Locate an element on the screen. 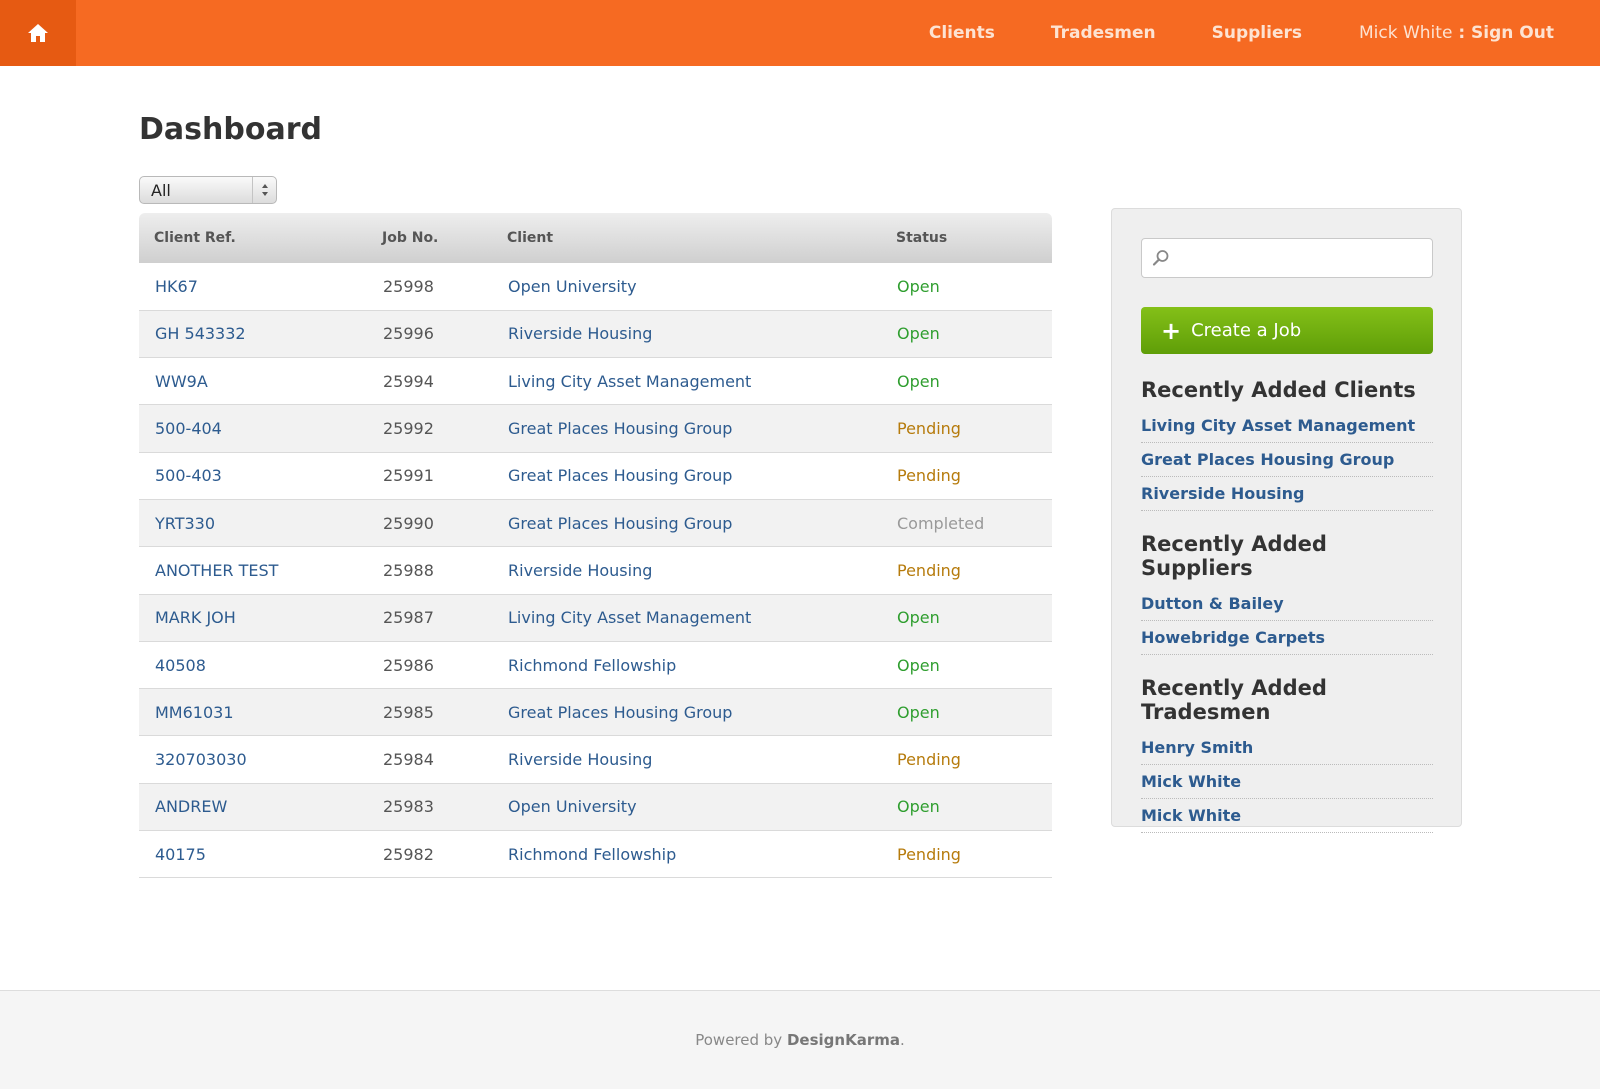  cell-client-ref: ANDREW is located at coordinates (253, 807).